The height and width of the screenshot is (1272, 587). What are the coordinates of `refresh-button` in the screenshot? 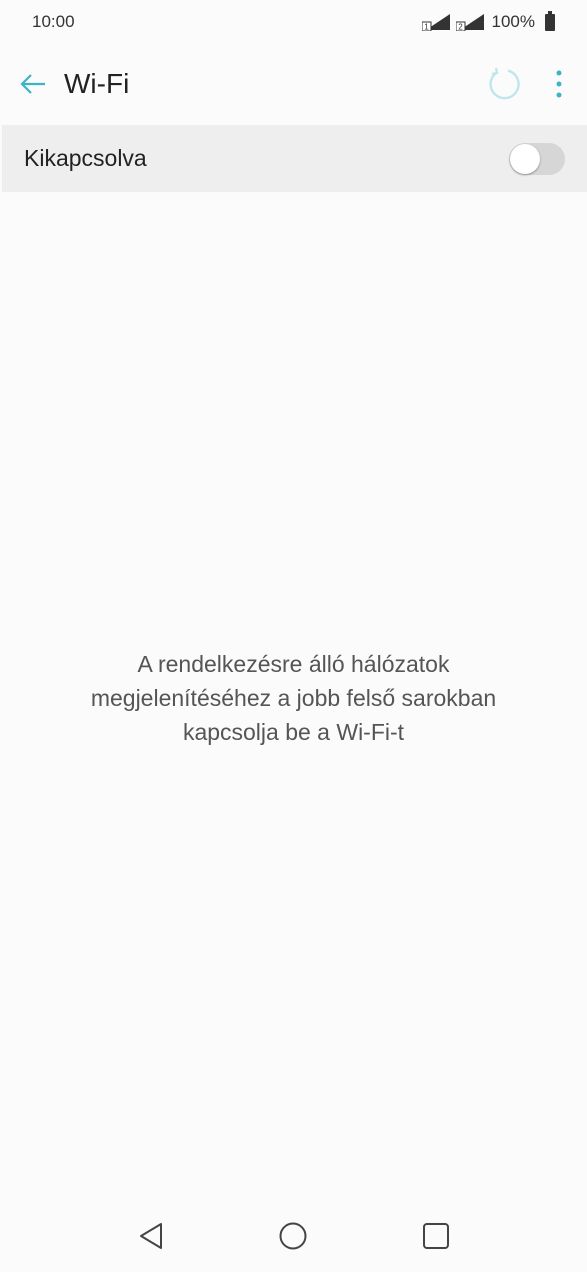 It's located at (505, 84).